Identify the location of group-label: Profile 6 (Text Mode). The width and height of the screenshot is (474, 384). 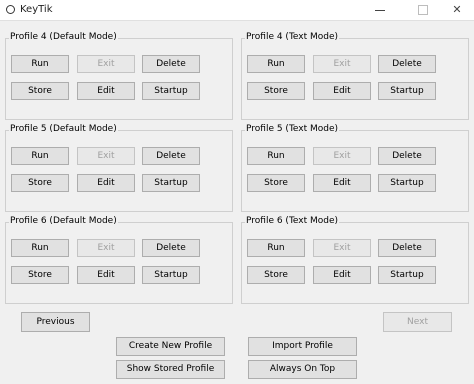
(292, 221).